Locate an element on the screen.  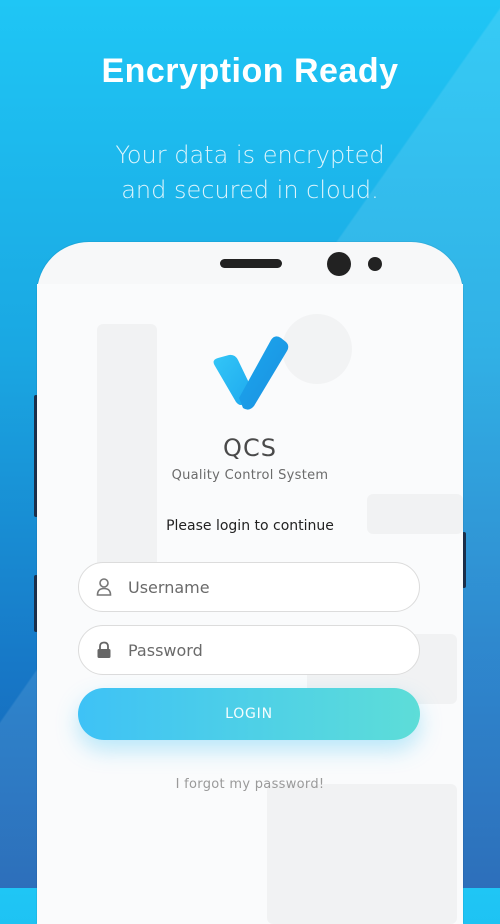
password-field is located at coordinates (249, 650).